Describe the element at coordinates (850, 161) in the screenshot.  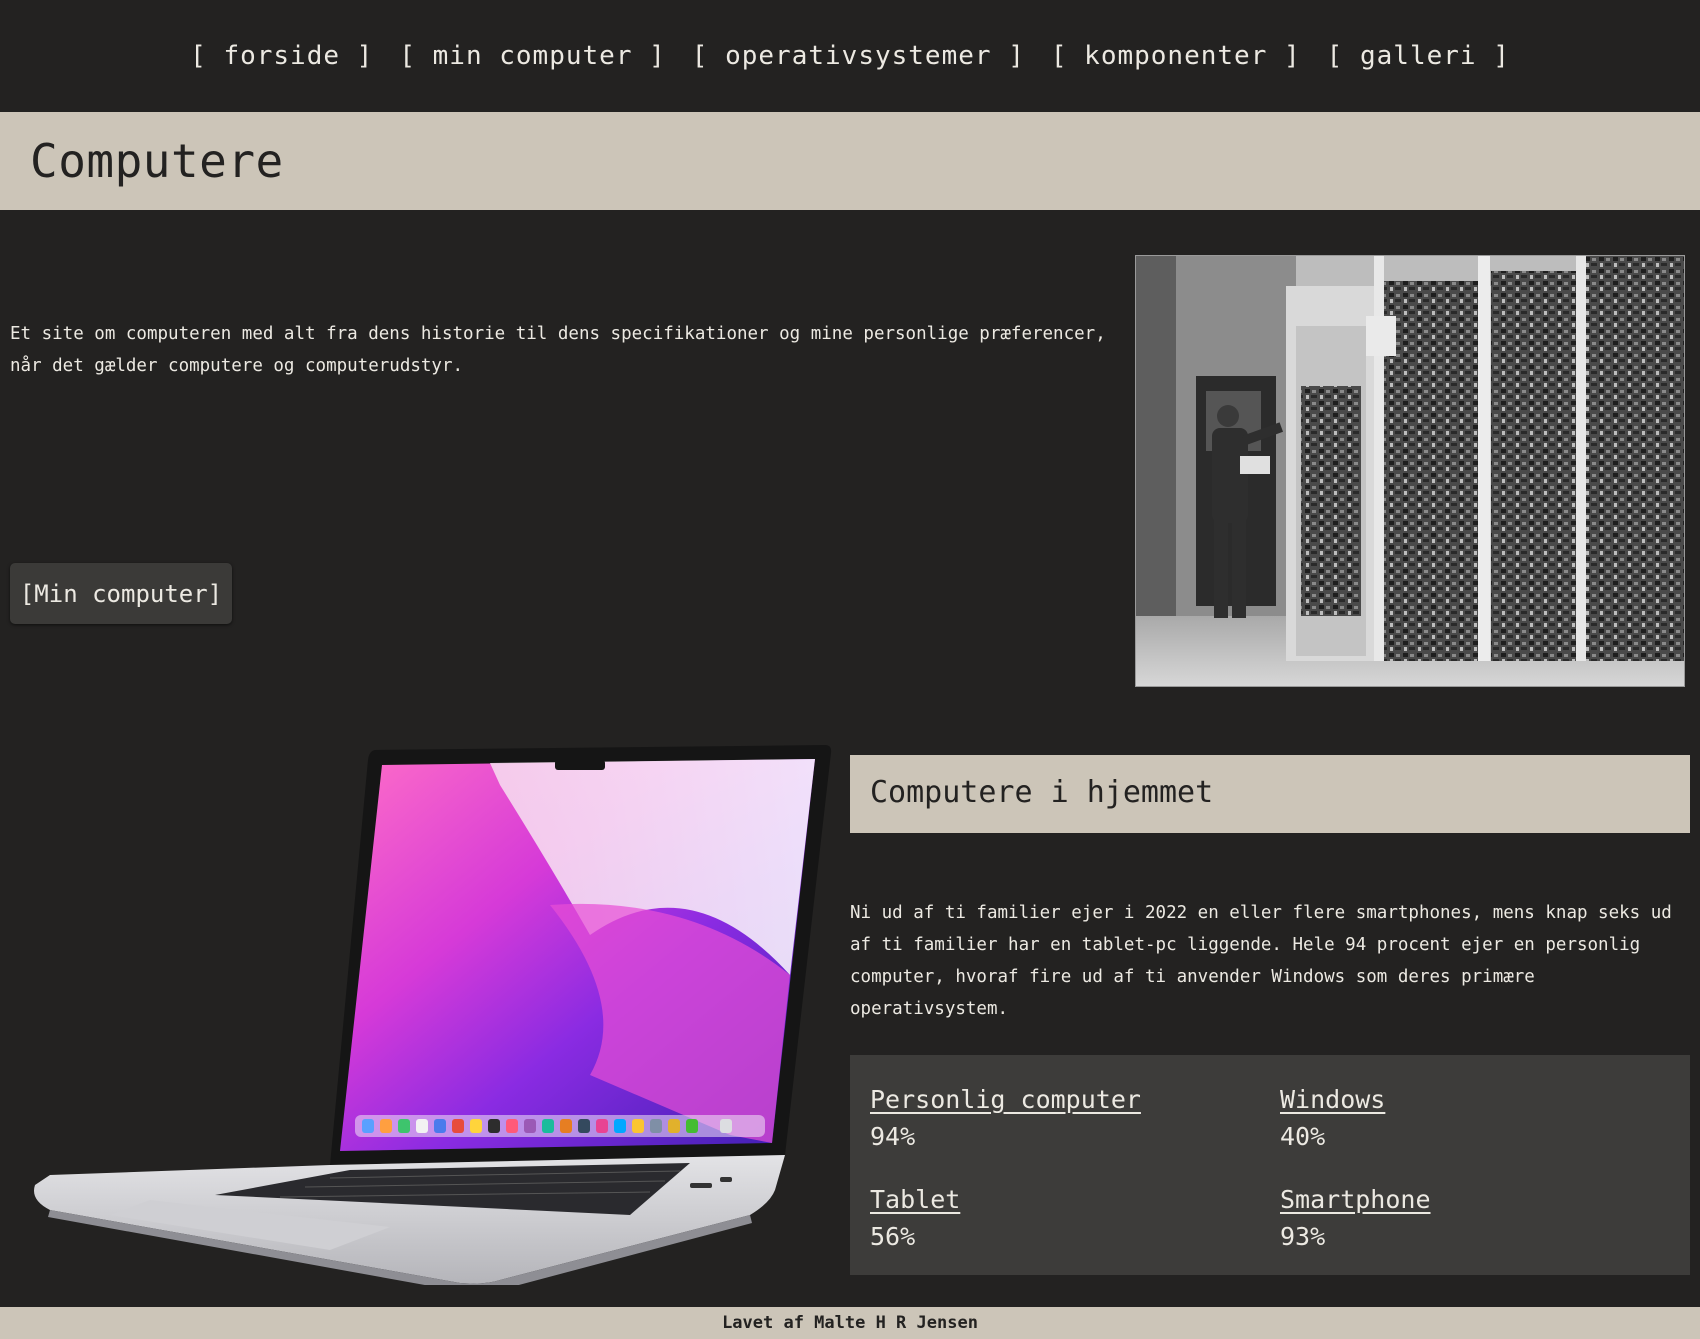
I see `page-title-banner: Computere` at that location.